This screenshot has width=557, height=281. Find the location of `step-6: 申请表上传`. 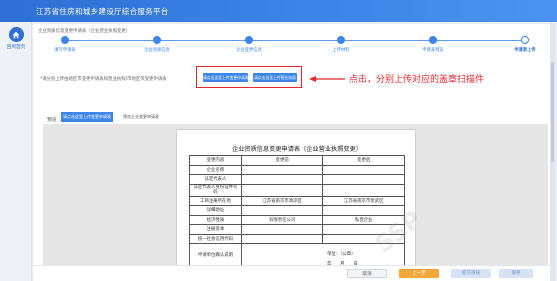

step-6: 申请表上传 is located at coordinates (525, 44).